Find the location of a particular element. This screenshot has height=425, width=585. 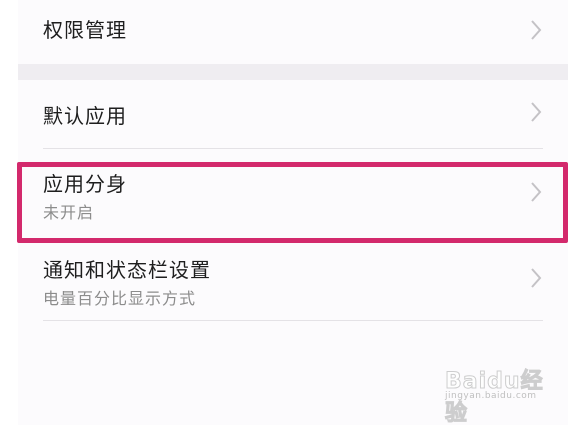

watermark: Baidu经验 jingyan.baidu.com is located at coordinates (498, 394).